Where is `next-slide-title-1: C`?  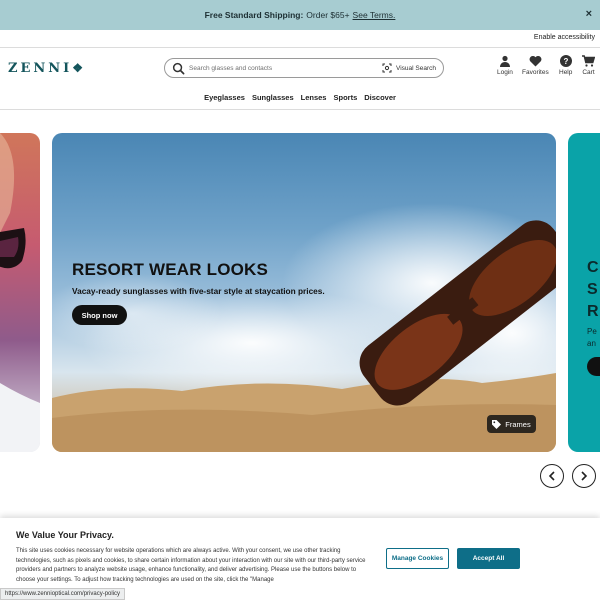
next-slide-title-1: C is located at coordinates (593, 267).